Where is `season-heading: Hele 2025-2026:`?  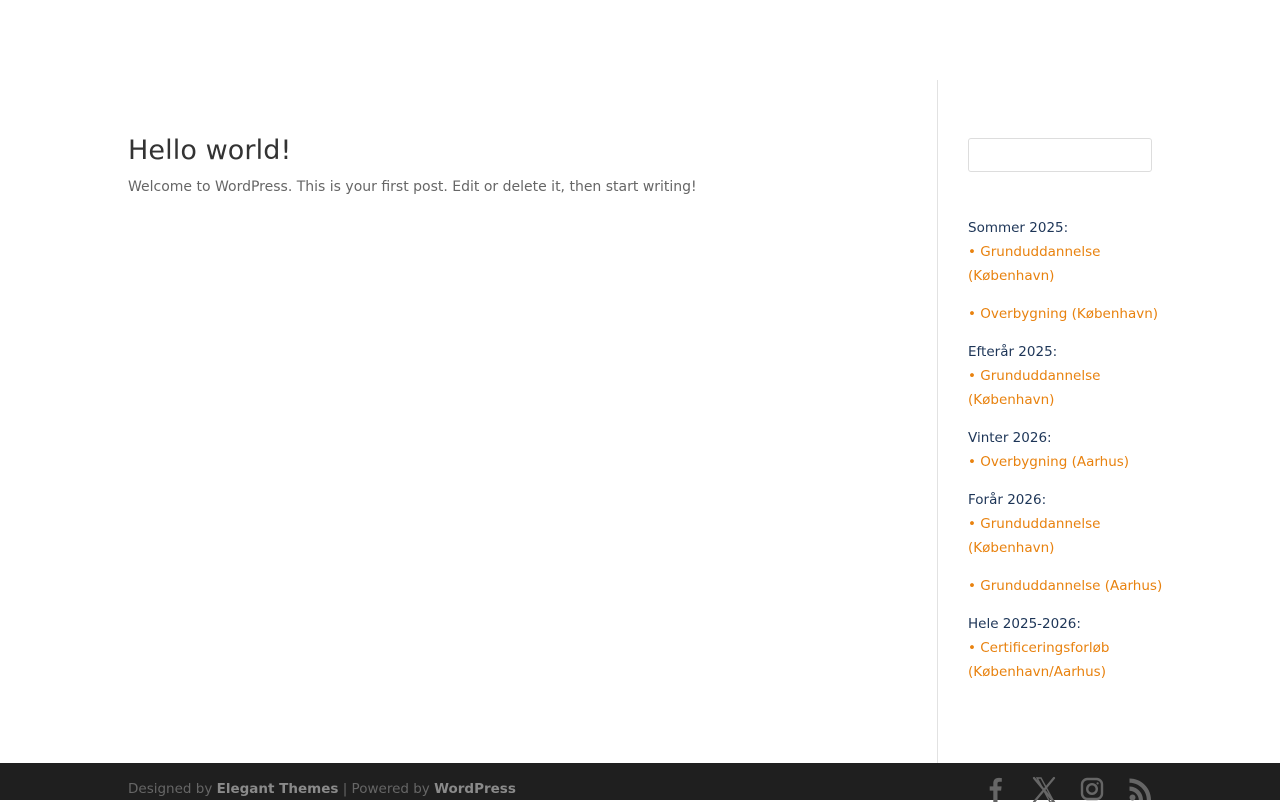
season-heading: Hele 2025-2026: is located at coordinates (1024, 624).